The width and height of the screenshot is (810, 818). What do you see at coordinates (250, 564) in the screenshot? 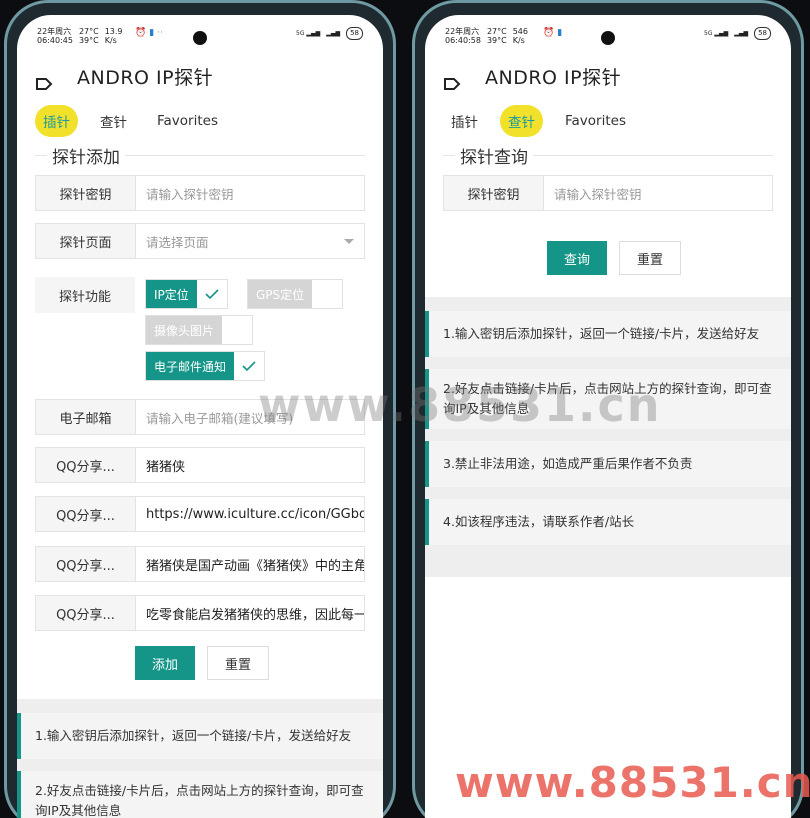
I see `qq-share-desc-input: 猪猪侠是国产动画《猪猪侠》中的主角` at bounding box center [250, 564].